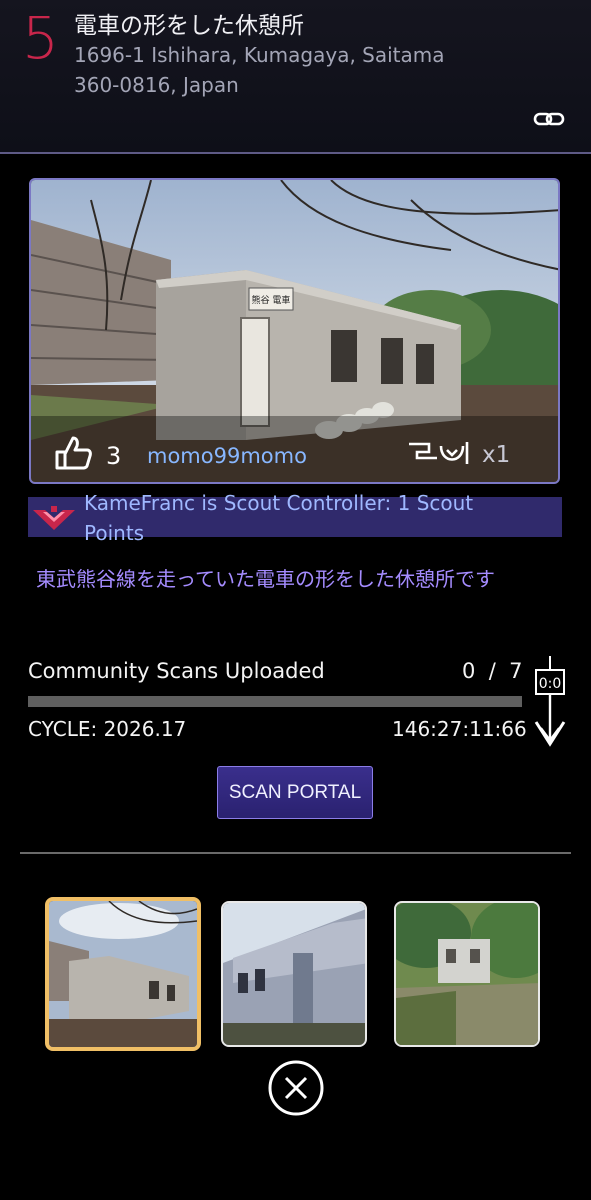  I want to click on building-sign: 熊谷 電車, so click(271, 300).